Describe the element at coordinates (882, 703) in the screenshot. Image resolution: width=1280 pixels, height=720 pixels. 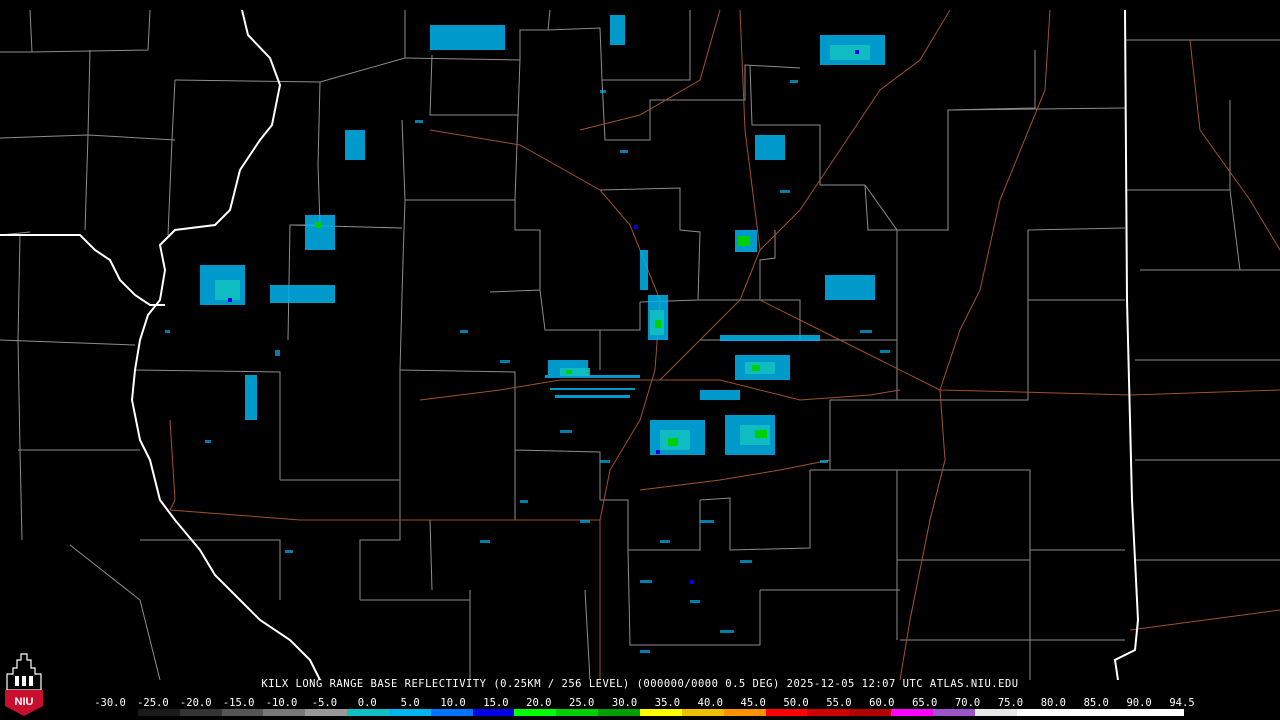
I see `scale-label: 60.0` at that location.